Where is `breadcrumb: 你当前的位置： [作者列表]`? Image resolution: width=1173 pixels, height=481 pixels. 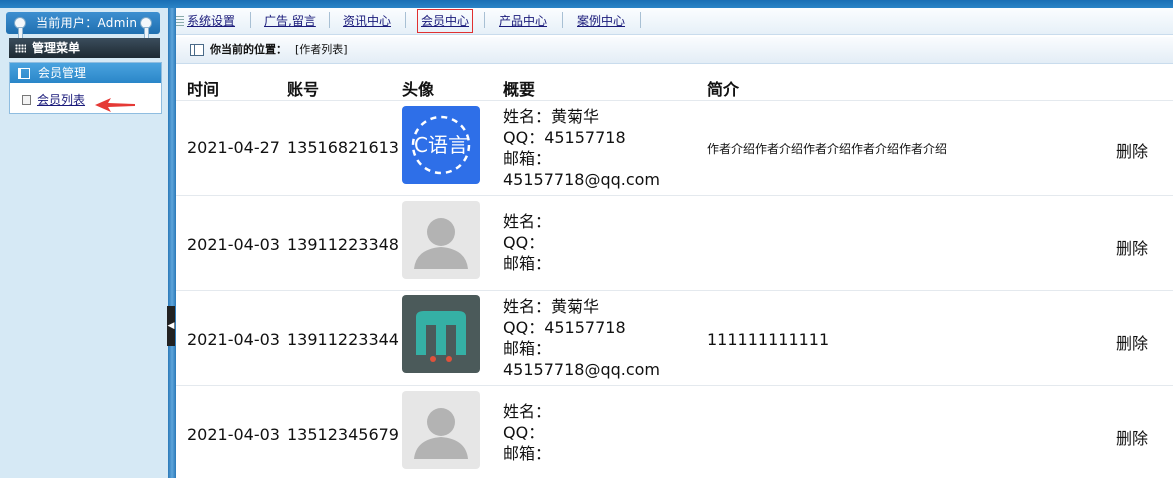 breadcrumb: 你当前的位置： [作者列表] is located at coordinates (674, 50).